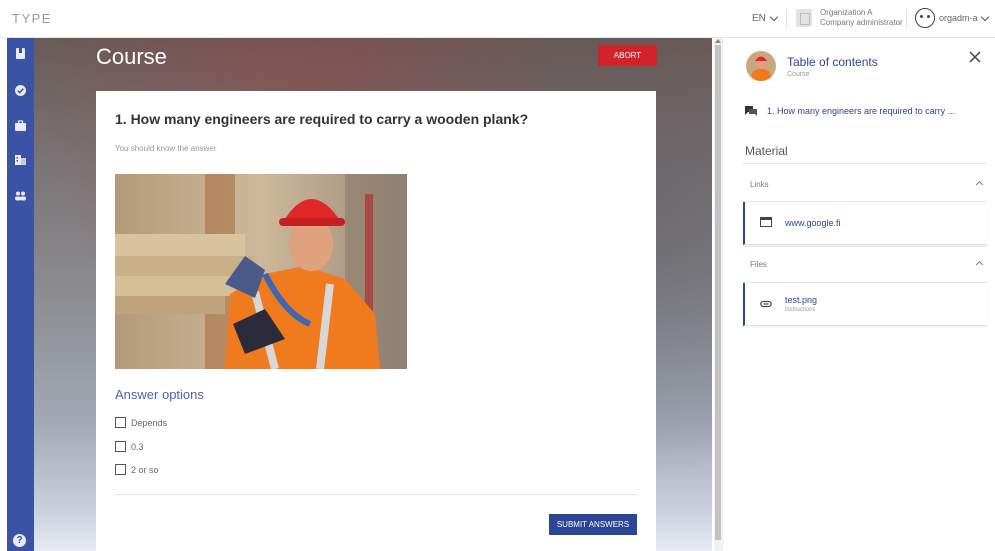  I want to click on paperclip-icon, so click(766, 304).